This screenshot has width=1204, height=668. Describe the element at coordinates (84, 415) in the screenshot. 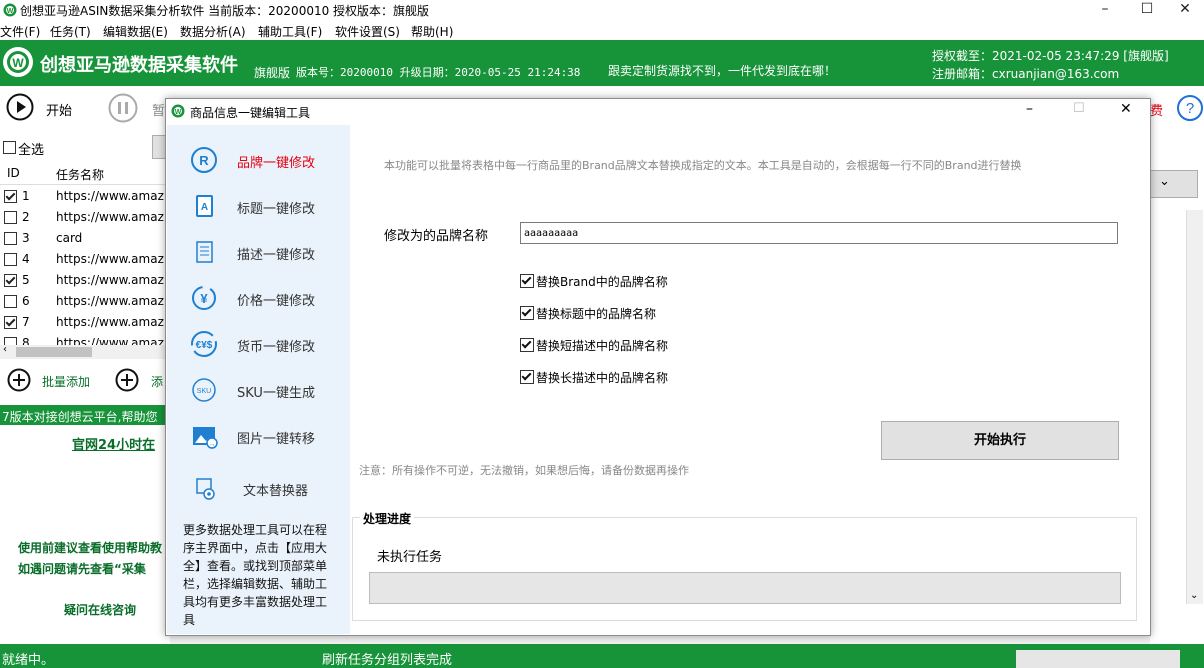

I see `notice-bar: 7版本对接创想云平台,帮助您` at that location.